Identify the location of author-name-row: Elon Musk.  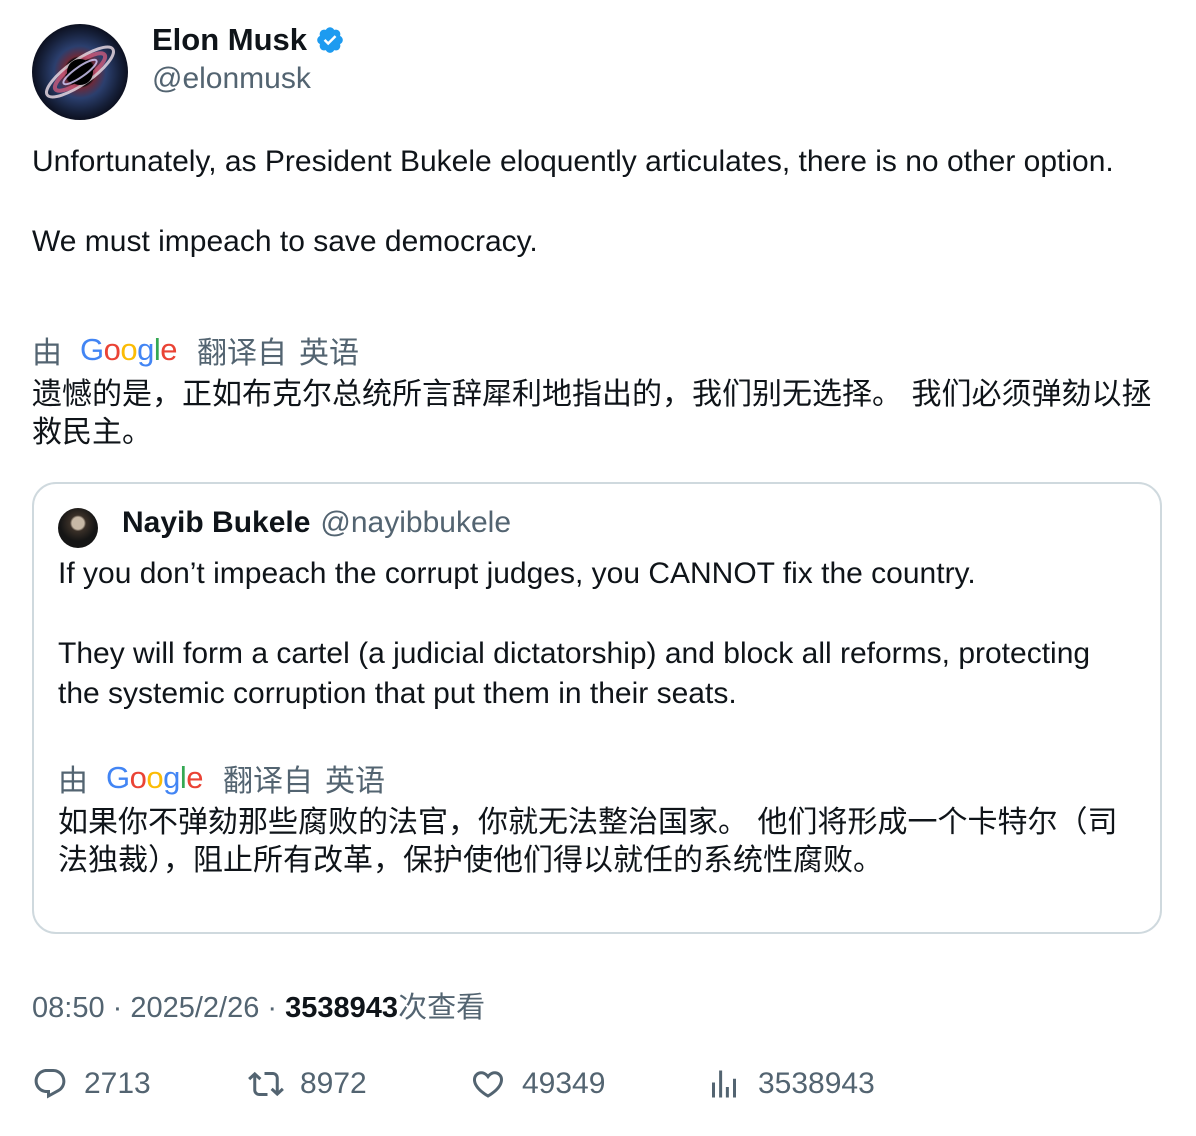
(248, 40).